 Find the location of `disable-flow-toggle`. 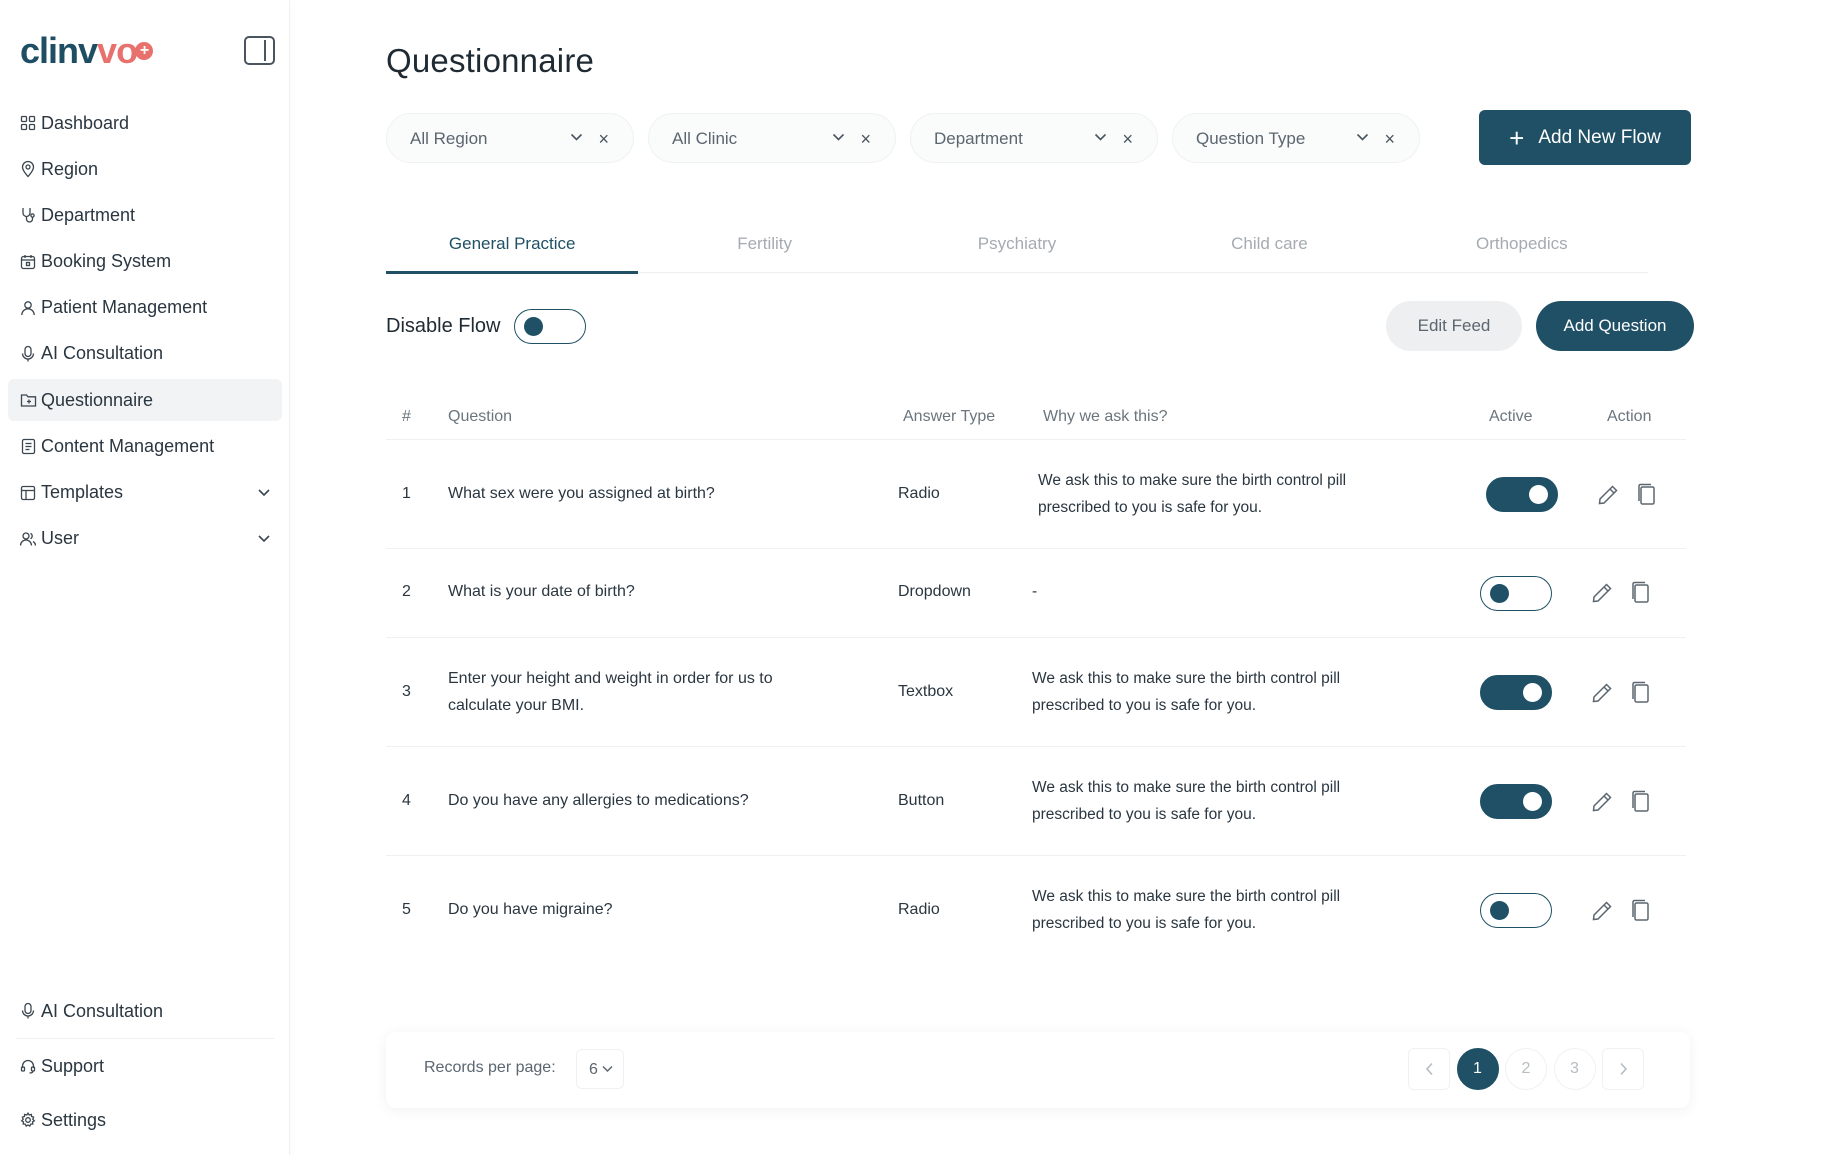

disable-flow-toggle is located at coordinates (550, 326).